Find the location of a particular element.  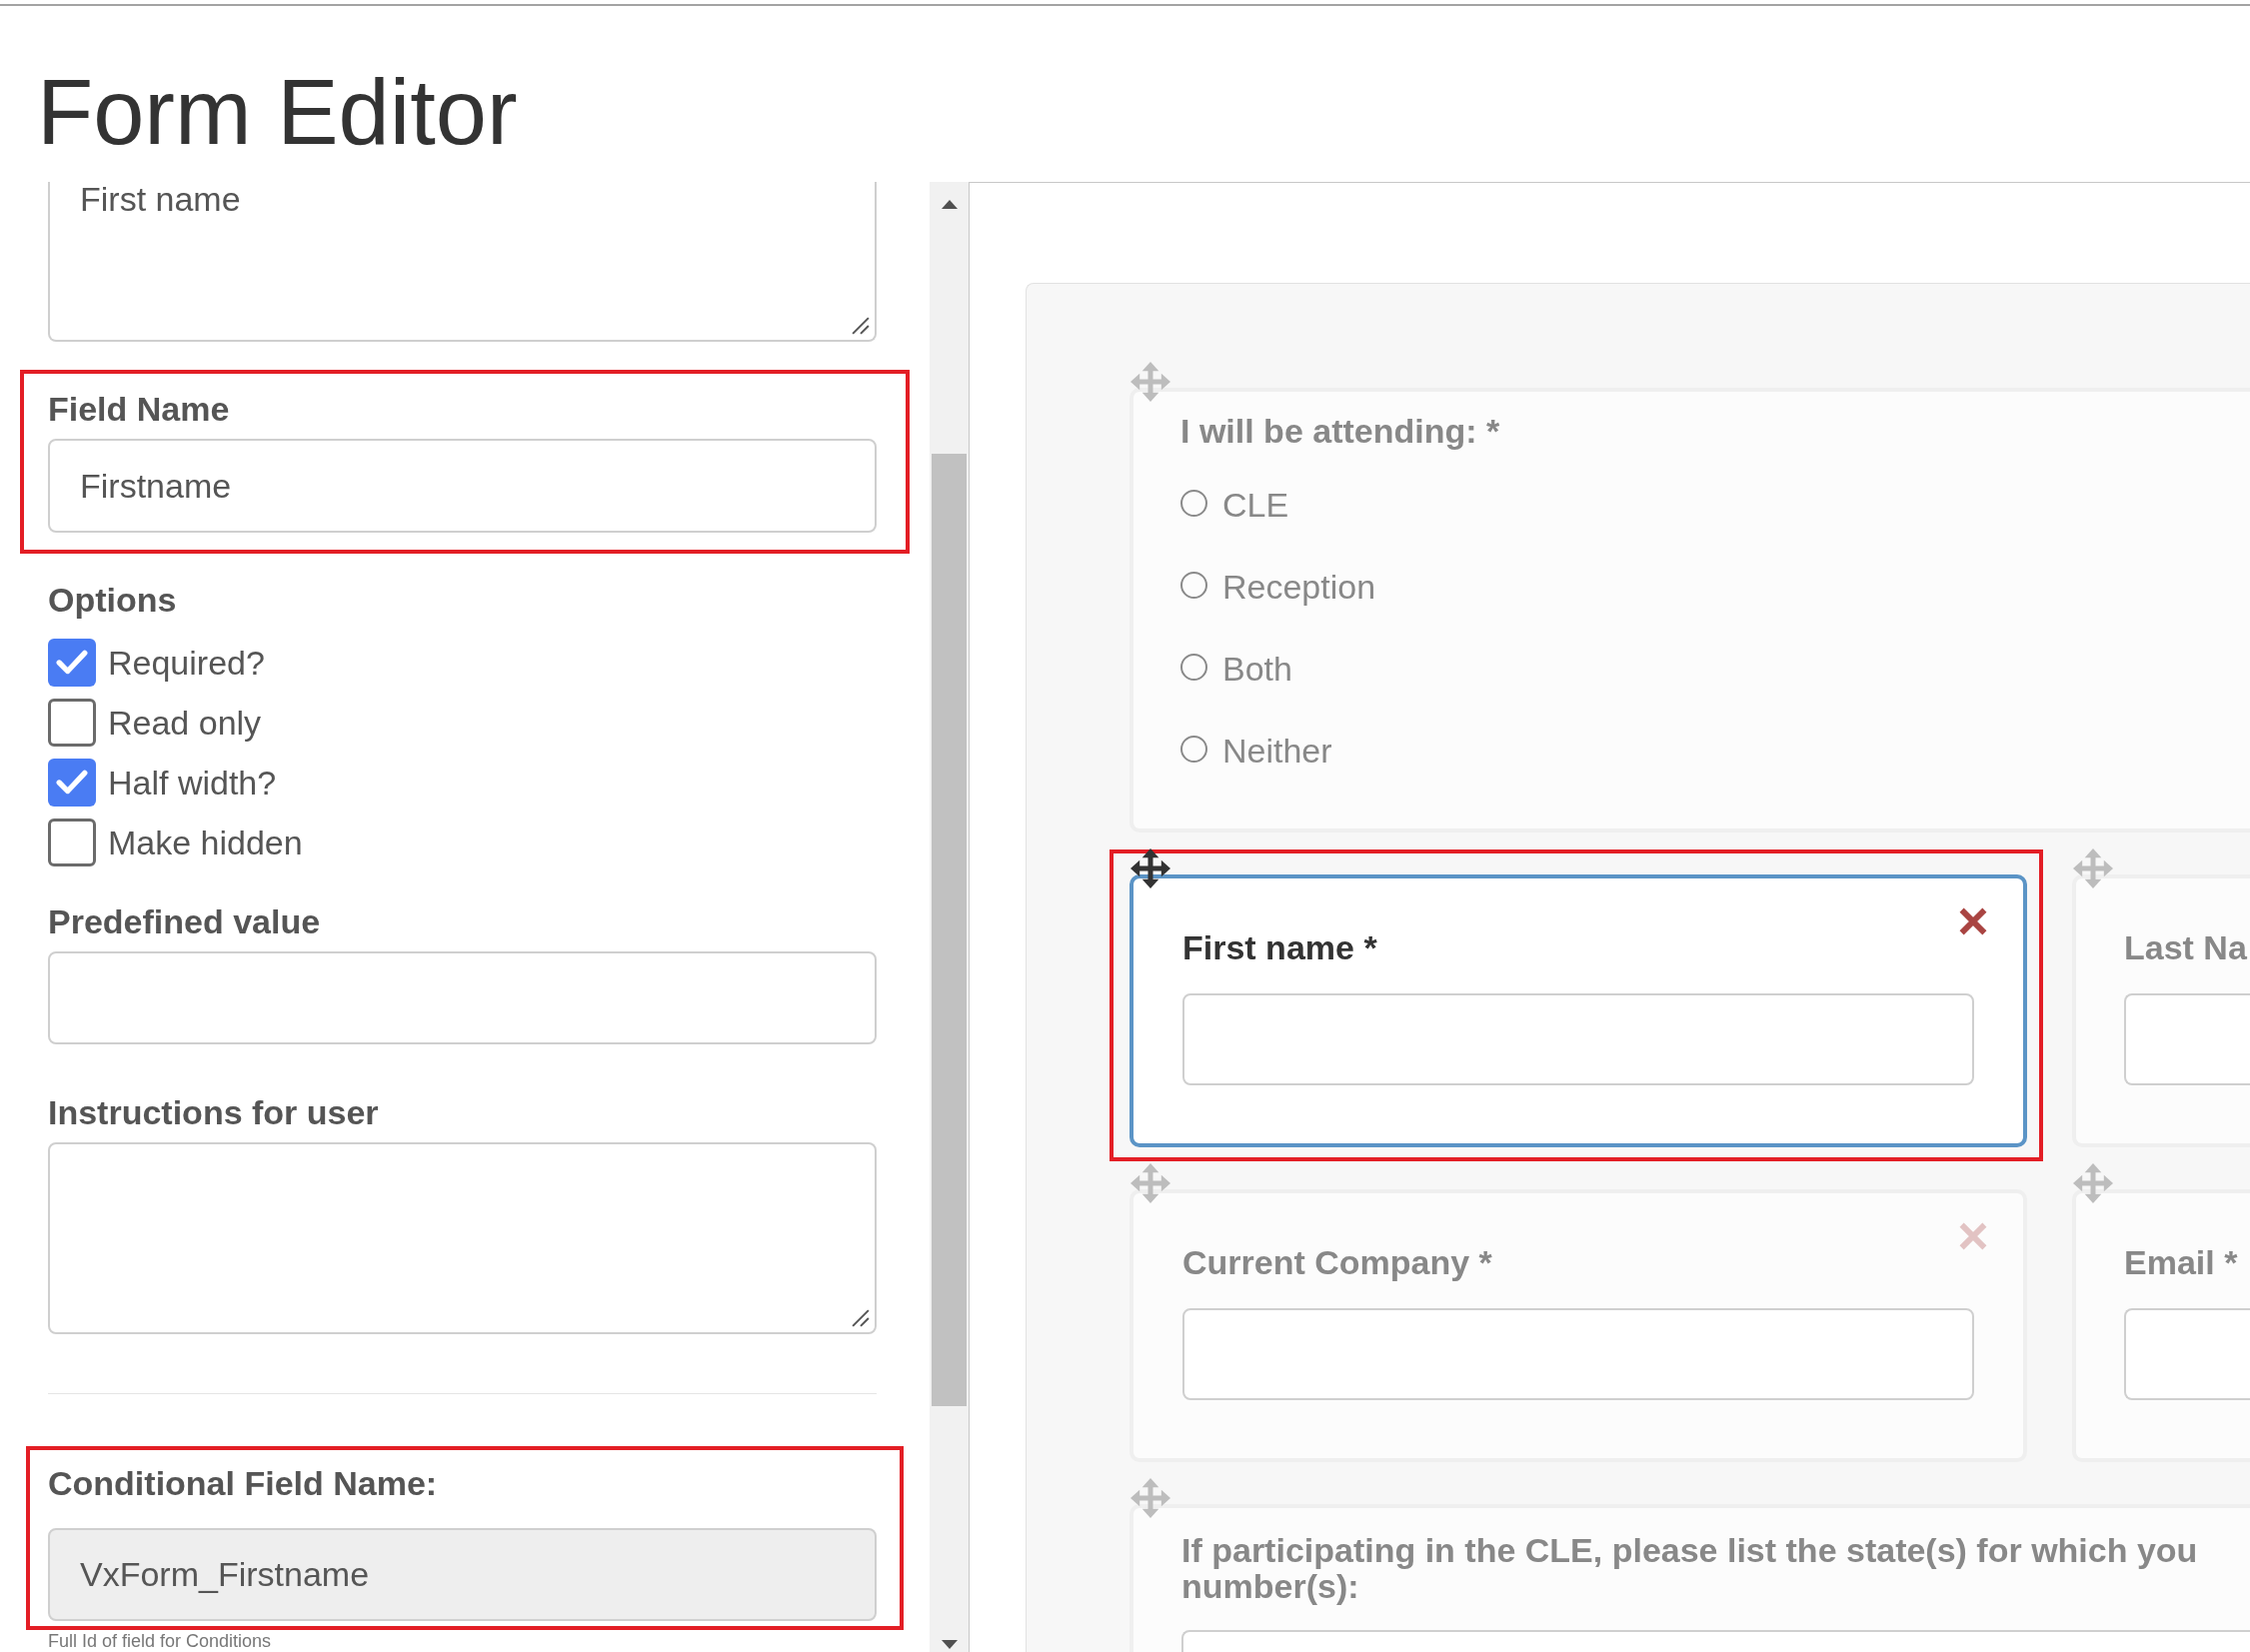

option-label: Neither is located at coordinates (1277, 751).